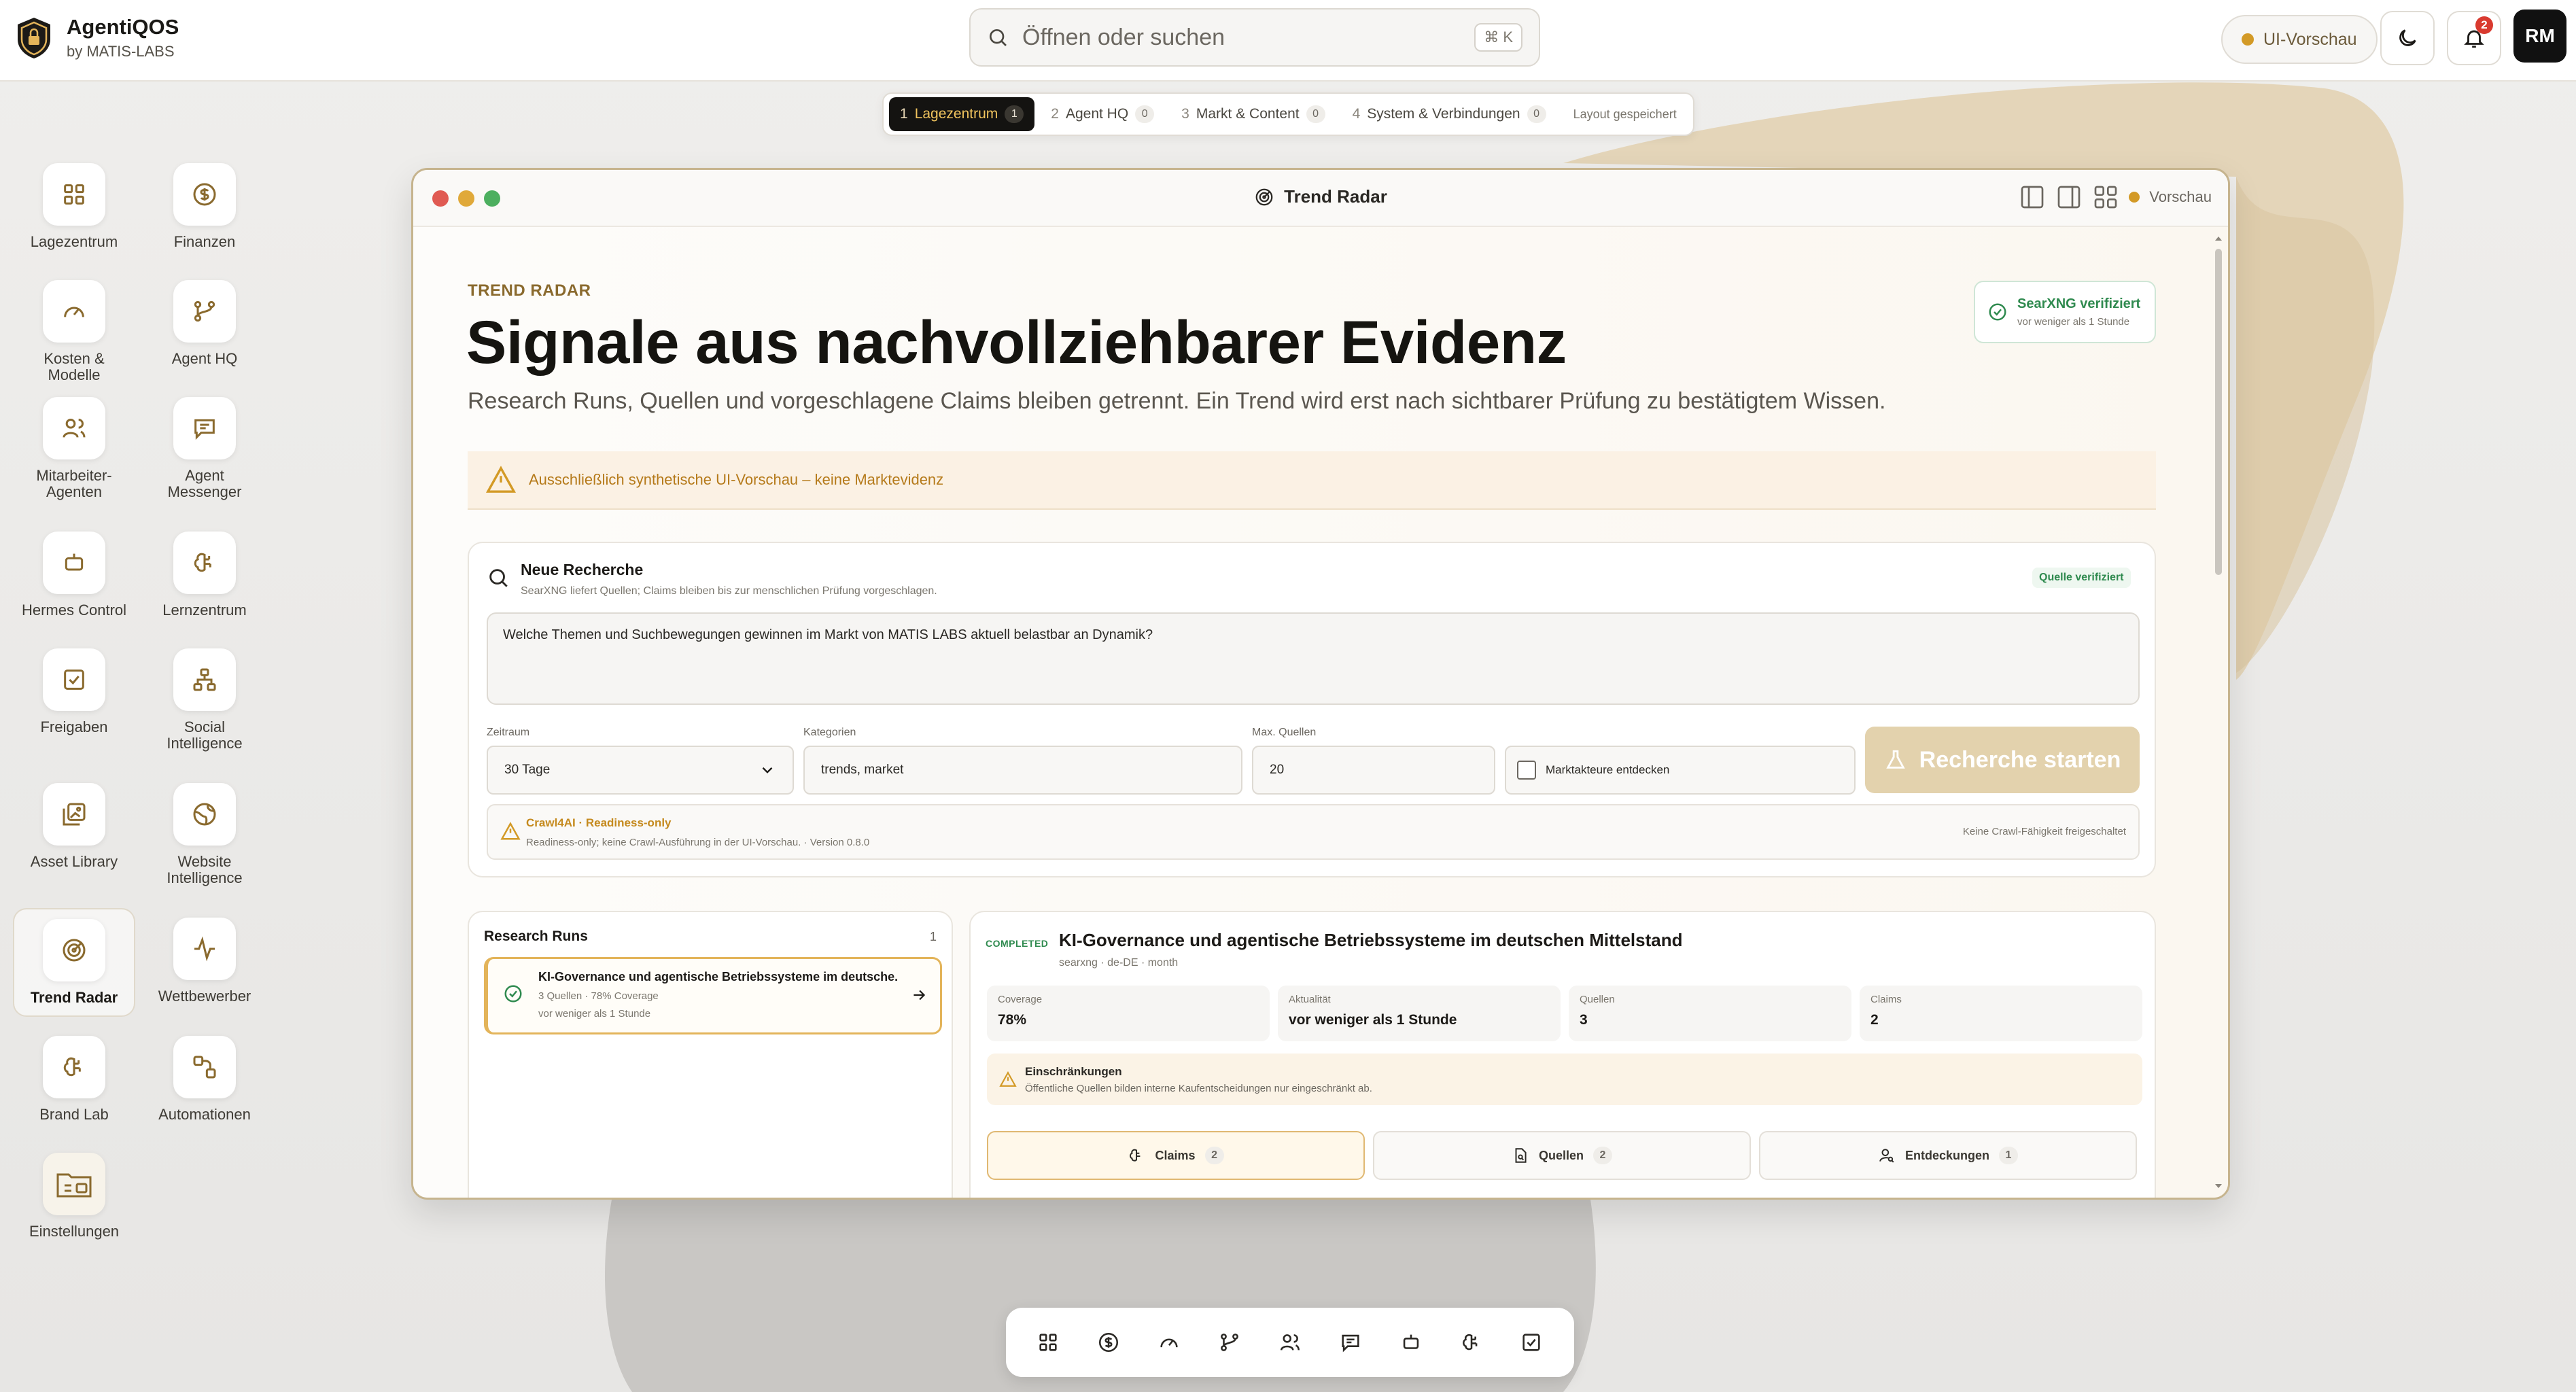  What do you see at coordinates (2069, 197) in the screenshot?
I see `layout-sidebar-right-icon` at bounding box center [2069, 197].